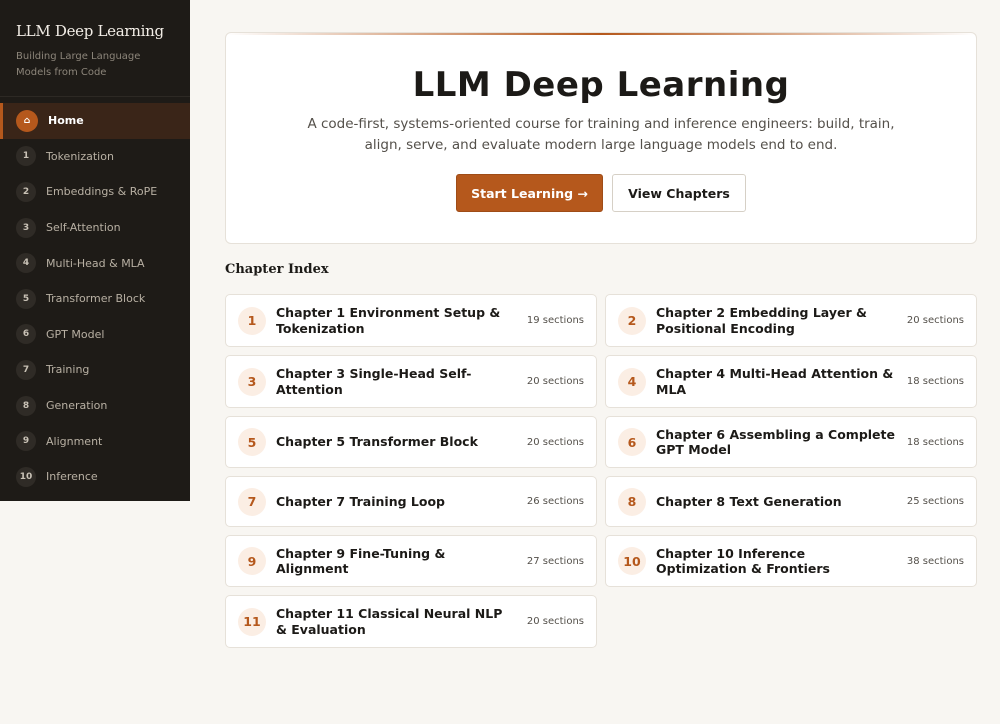  What do you see at coordinates (377, 442) in the screenshot?
I see `chapter-title: Chapter 5 Transformer Block` at bounding box center [377, 442].